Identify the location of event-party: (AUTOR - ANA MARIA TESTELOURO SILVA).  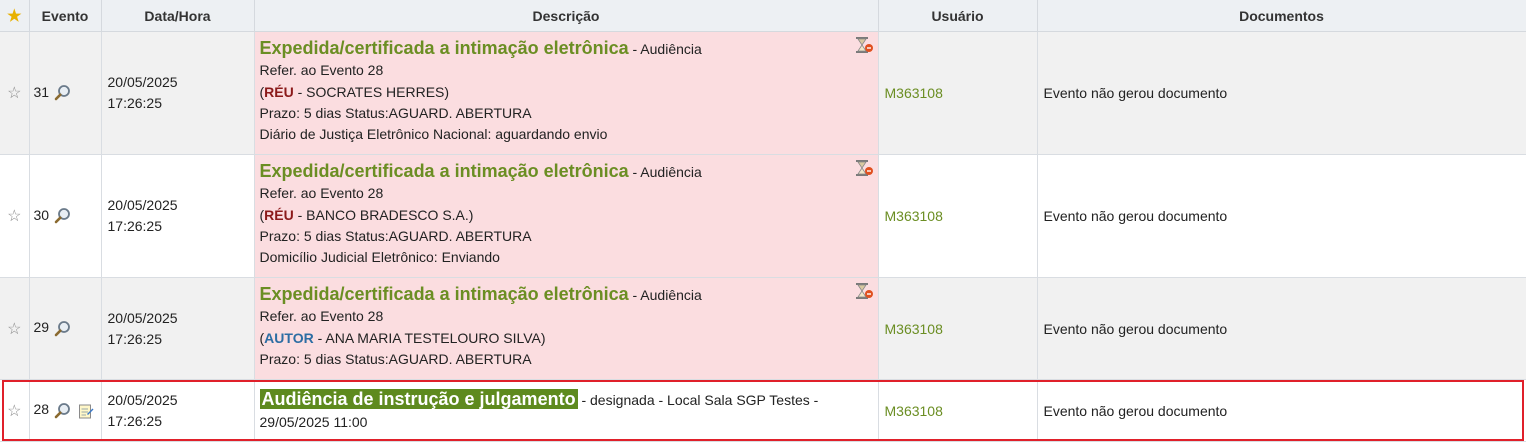
(566, 338).